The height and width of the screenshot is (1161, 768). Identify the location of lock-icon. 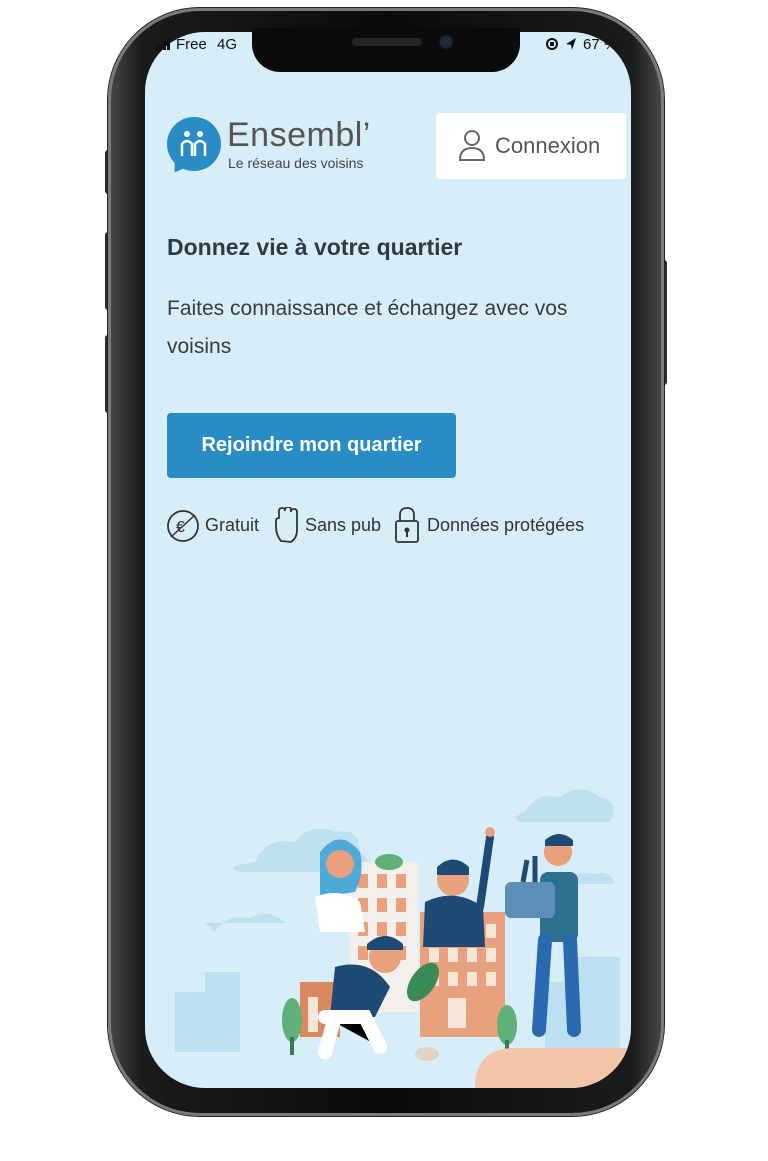
(407, 525).